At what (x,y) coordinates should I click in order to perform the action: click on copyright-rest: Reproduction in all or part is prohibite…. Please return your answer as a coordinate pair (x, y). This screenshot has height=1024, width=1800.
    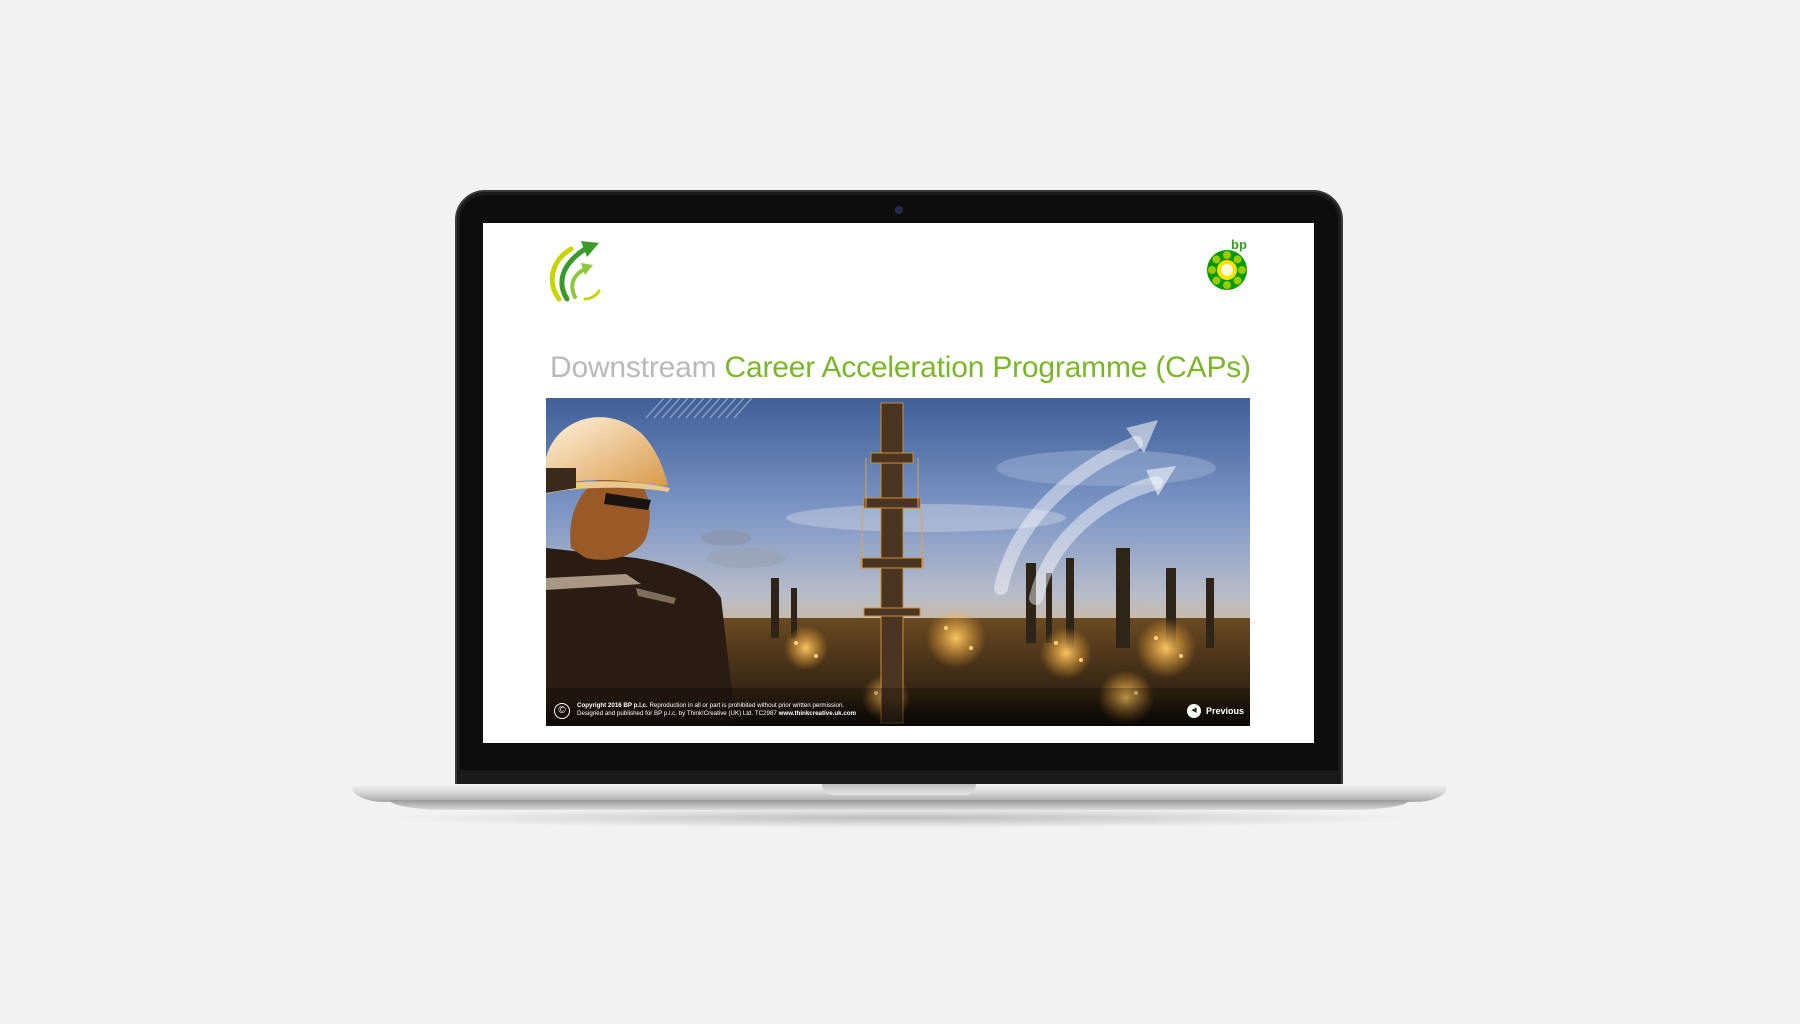
    Looking at the image, I should click on (747, 705).